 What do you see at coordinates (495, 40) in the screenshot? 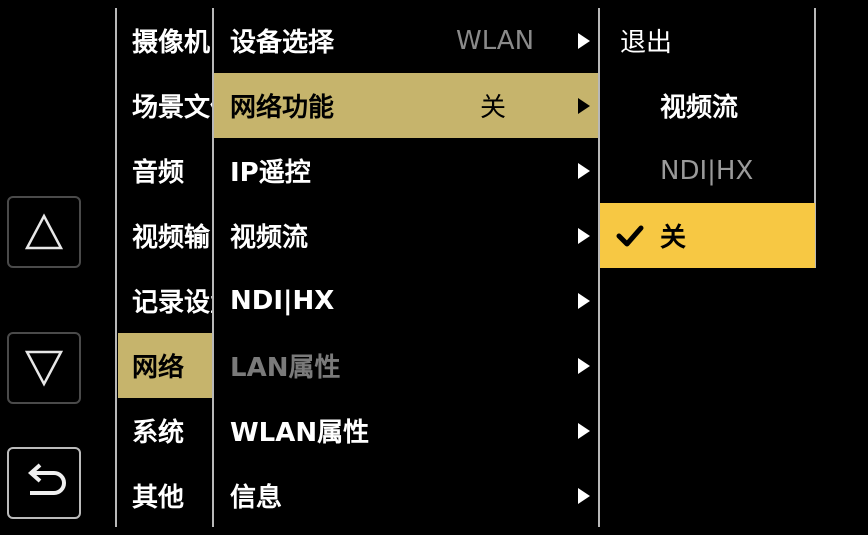
I see `sub-menu-value: WLAN` at bounding box center [495, 40].